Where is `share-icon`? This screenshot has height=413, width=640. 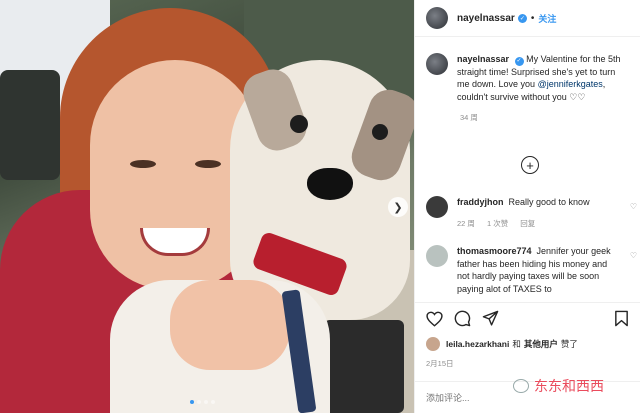
share-icon is located at coordinates (490, 318).